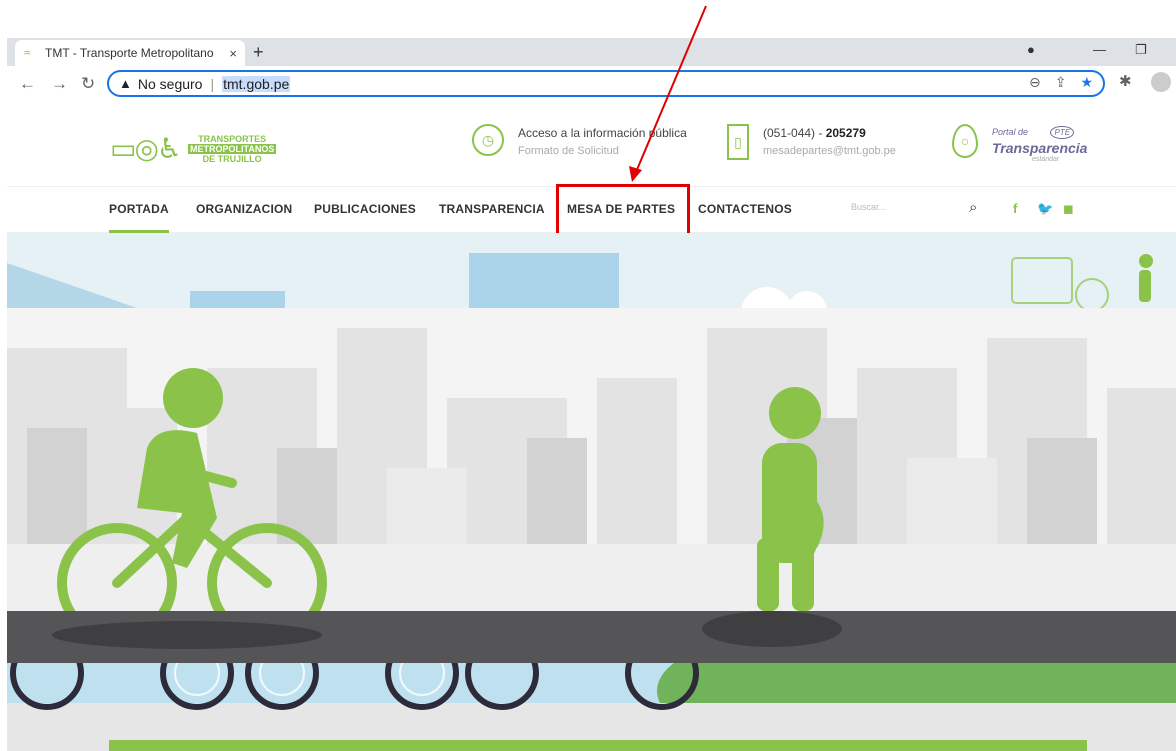 The image size is (1176, 751). Describe the element at coordinates (1035, 82) in the screenshot. I see `zoom-icon: ⊖` at that location.